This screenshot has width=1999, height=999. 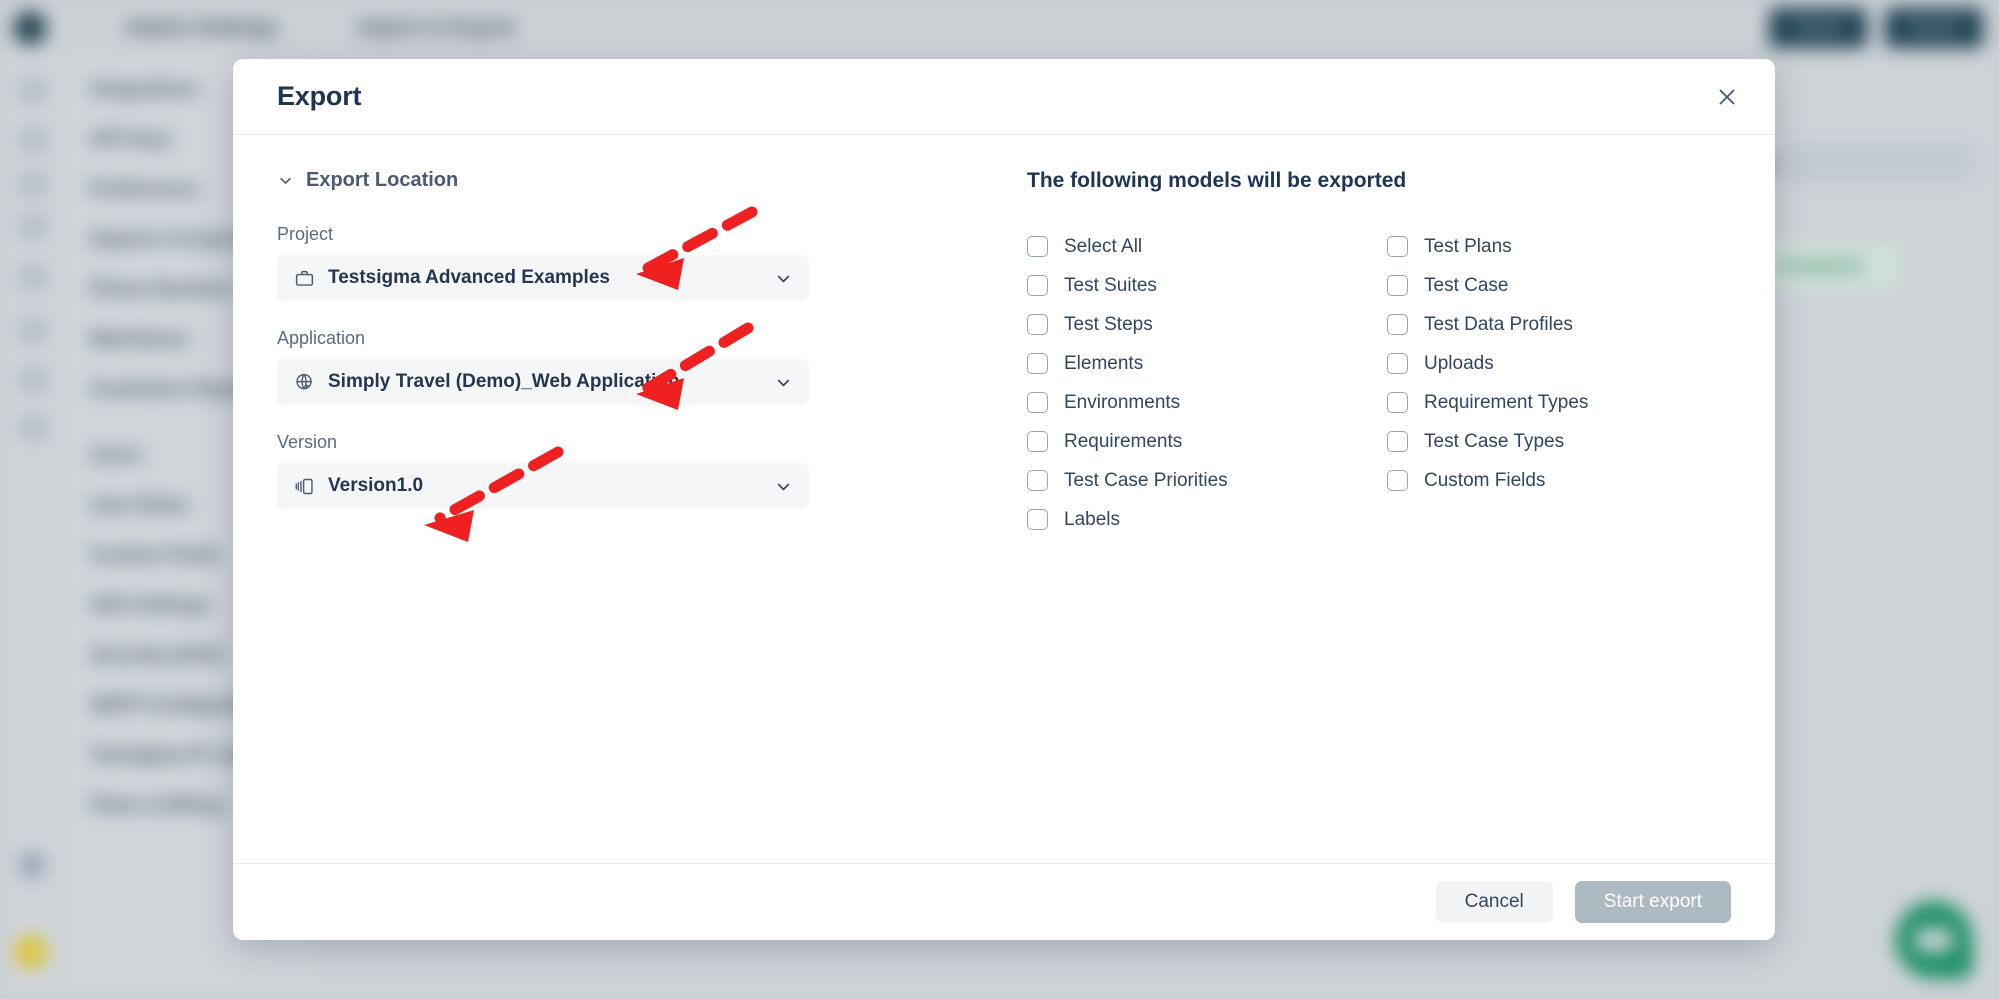 What do you see at coordinates (1004, 97) in the screenshot?
I see `modal-header: Export` at bounding box center [1004, 97].